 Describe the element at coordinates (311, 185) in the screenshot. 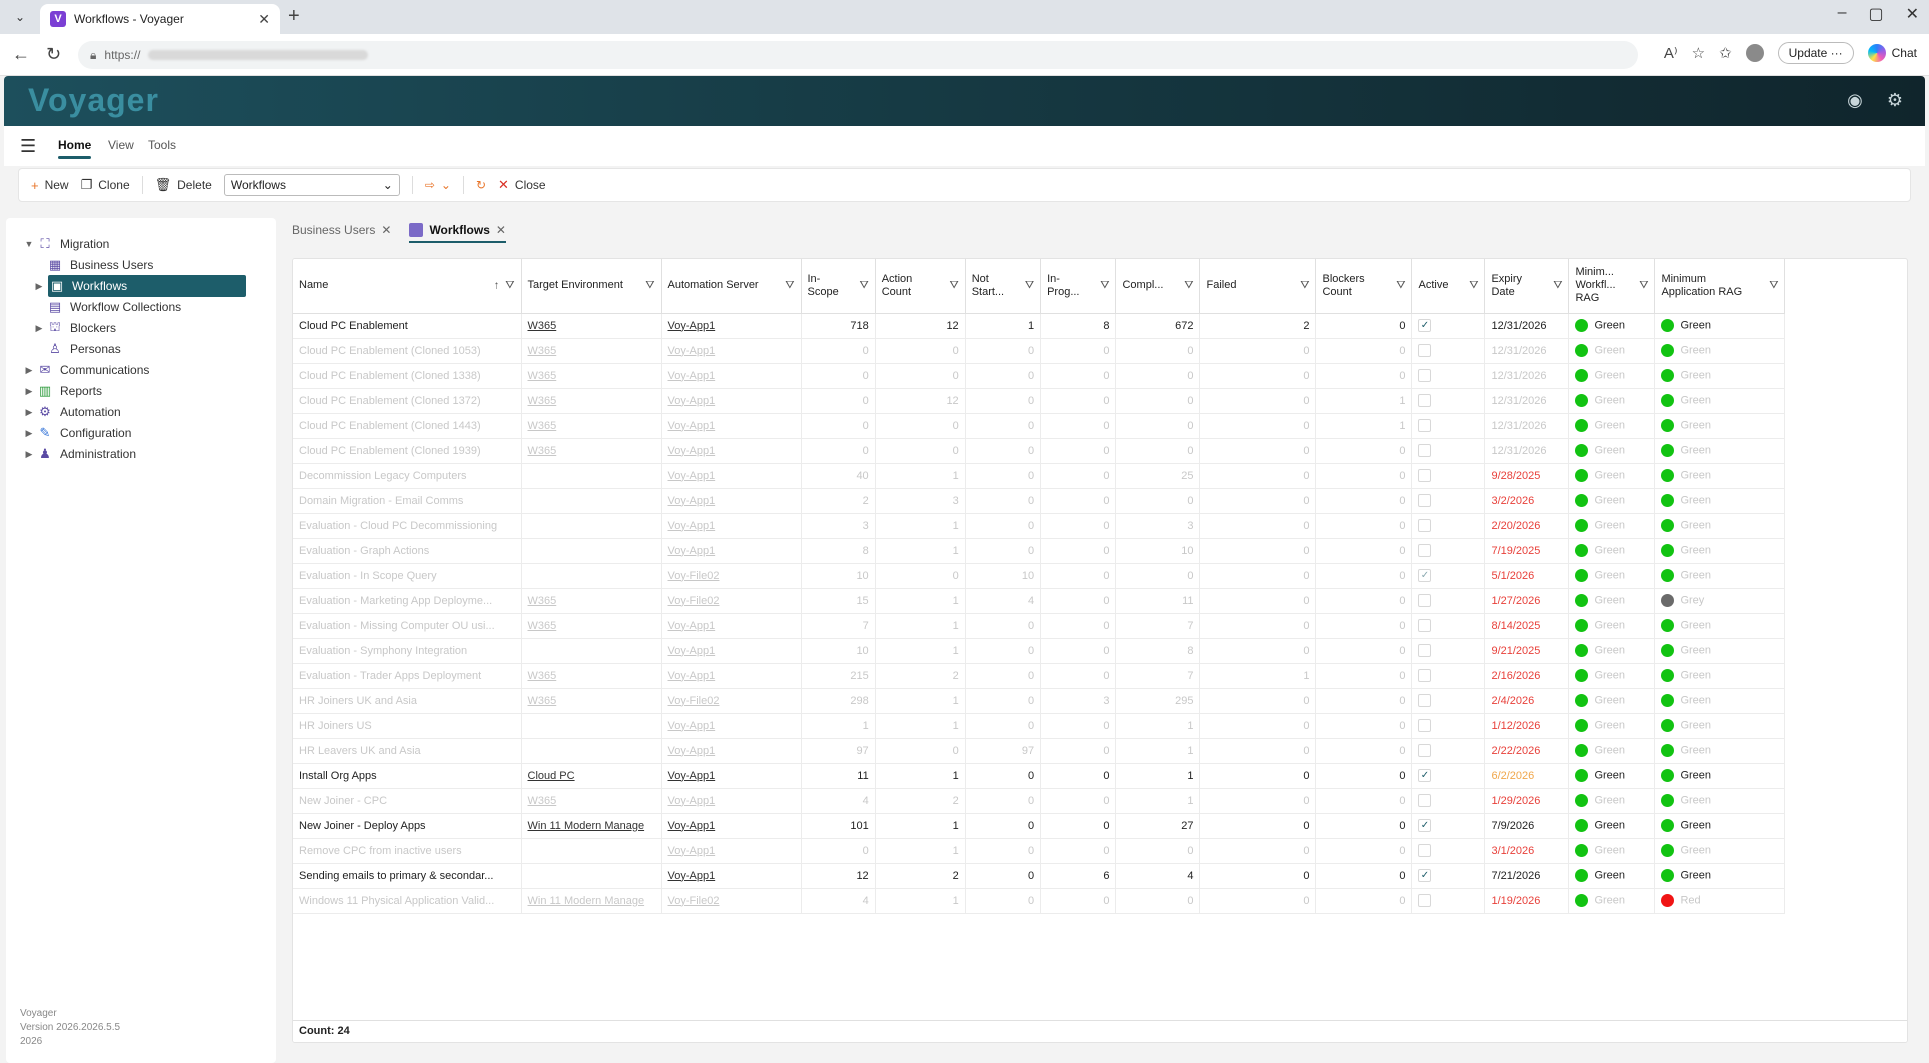

I see `workflow-type-select: Workflows ⌄` at that location.